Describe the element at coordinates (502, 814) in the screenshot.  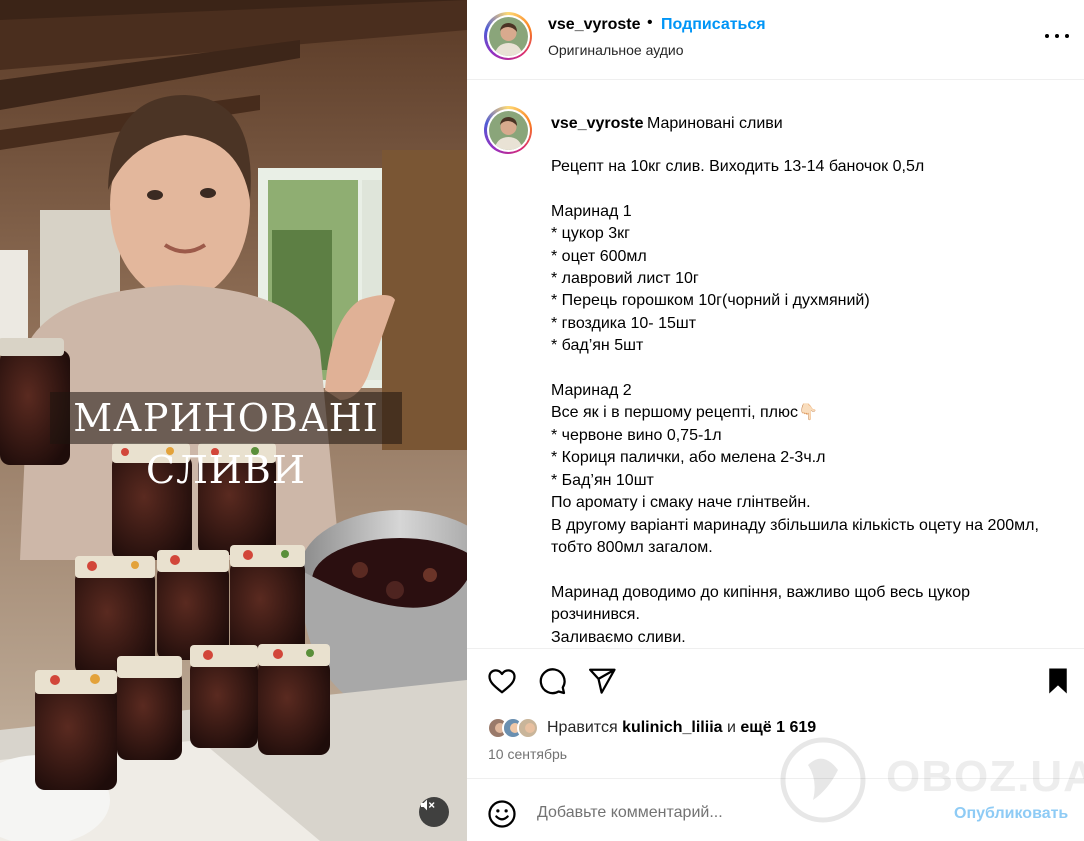
I see `emoji-smile-icon` at that location.